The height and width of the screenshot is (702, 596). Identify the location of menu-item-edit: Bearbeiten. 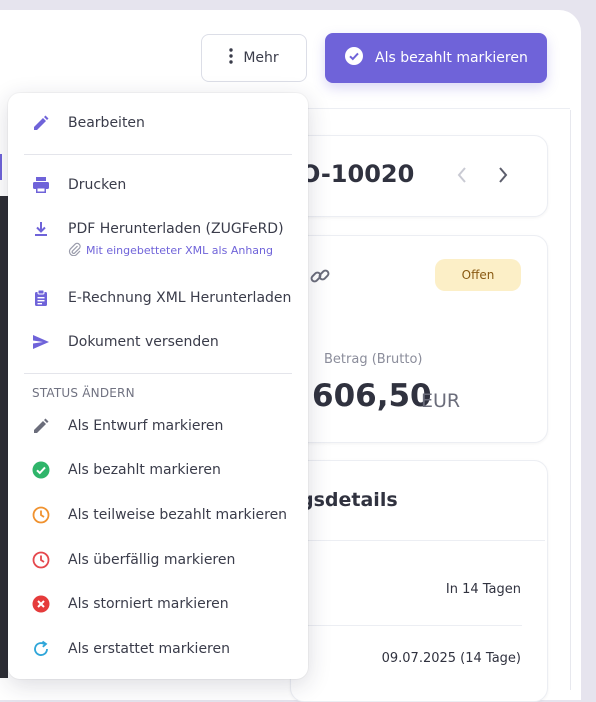
(158, 123).